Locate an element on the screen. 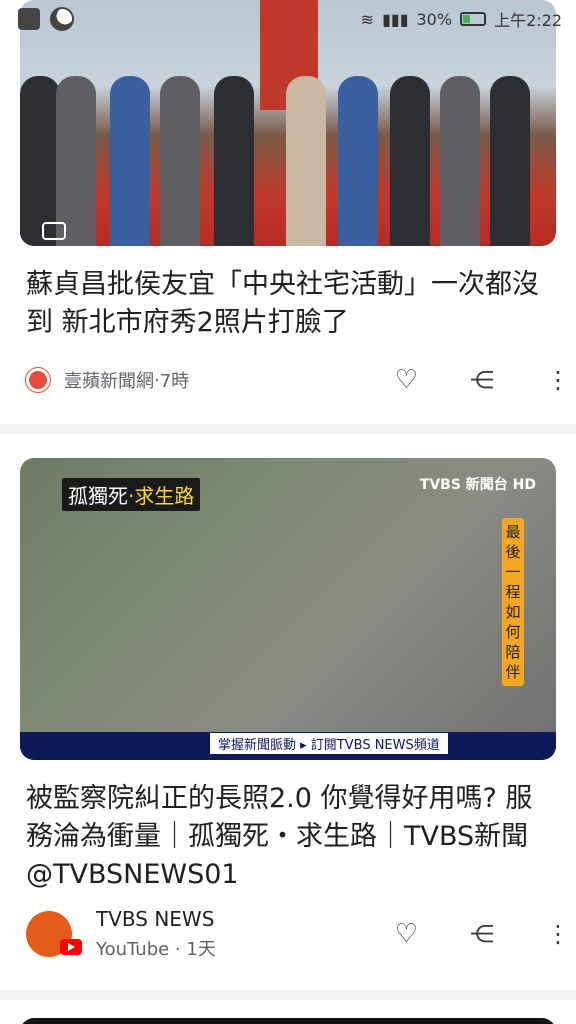 The height and width of the screenshot is (1024, 576). wifi-icon: ≋ is located at coordinates (367, 19).